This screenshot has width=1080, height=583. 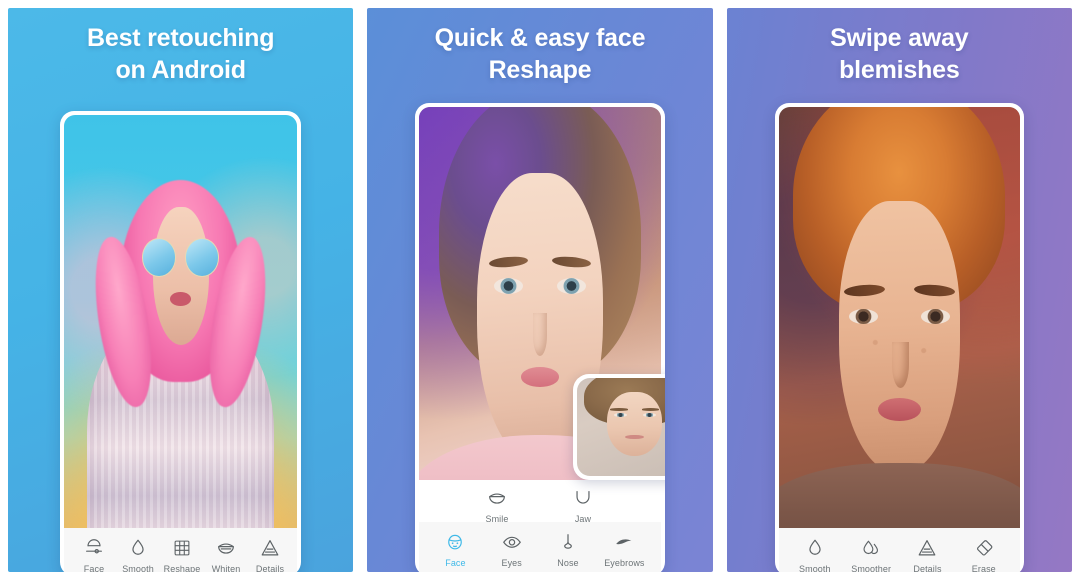 What do you see at coordinates (455, 542) in the screenshot?
I see `face-head-icon` at bounding box center [455, 542].